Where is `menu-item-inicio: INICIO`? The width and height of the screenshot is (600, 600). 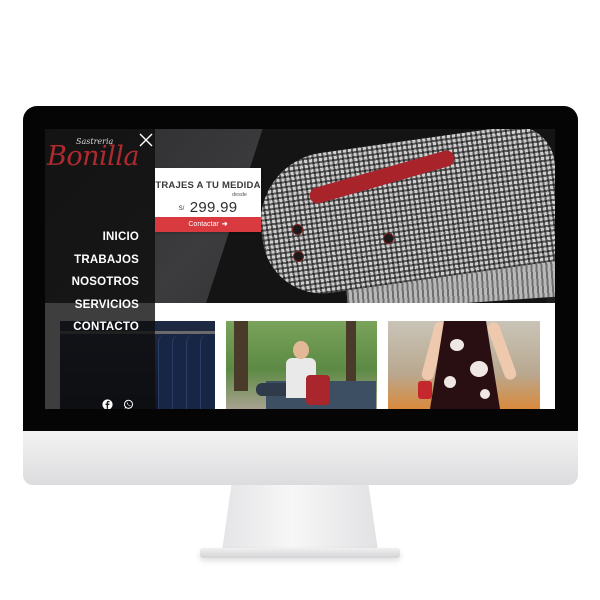 menu-item-inicio: INICIO is located at coordinates (105, 241).